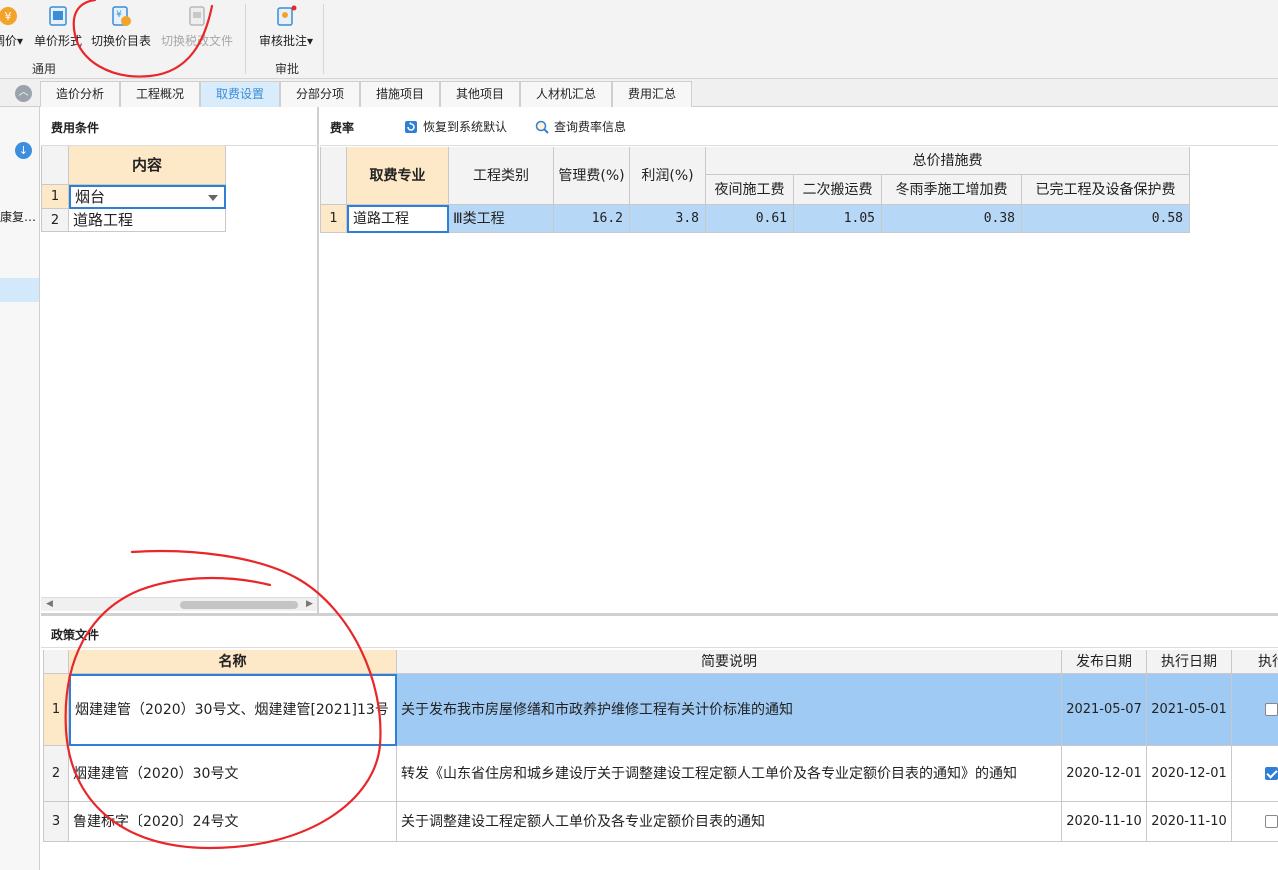 The width and height of the screenshot is (1278, 870). What do you see at coordinates (668, 176) in the screenshot?
I see `profit-header: 利润(%)` at bounding box center [668, 176].